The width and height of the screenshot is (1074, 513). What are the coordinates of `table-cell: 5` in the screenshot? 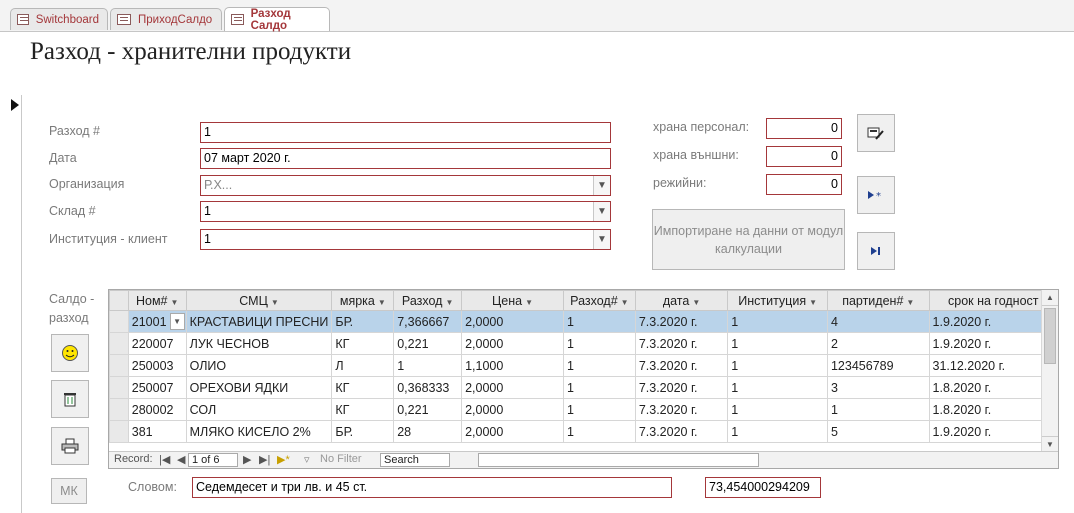 It's located at (878, 431).